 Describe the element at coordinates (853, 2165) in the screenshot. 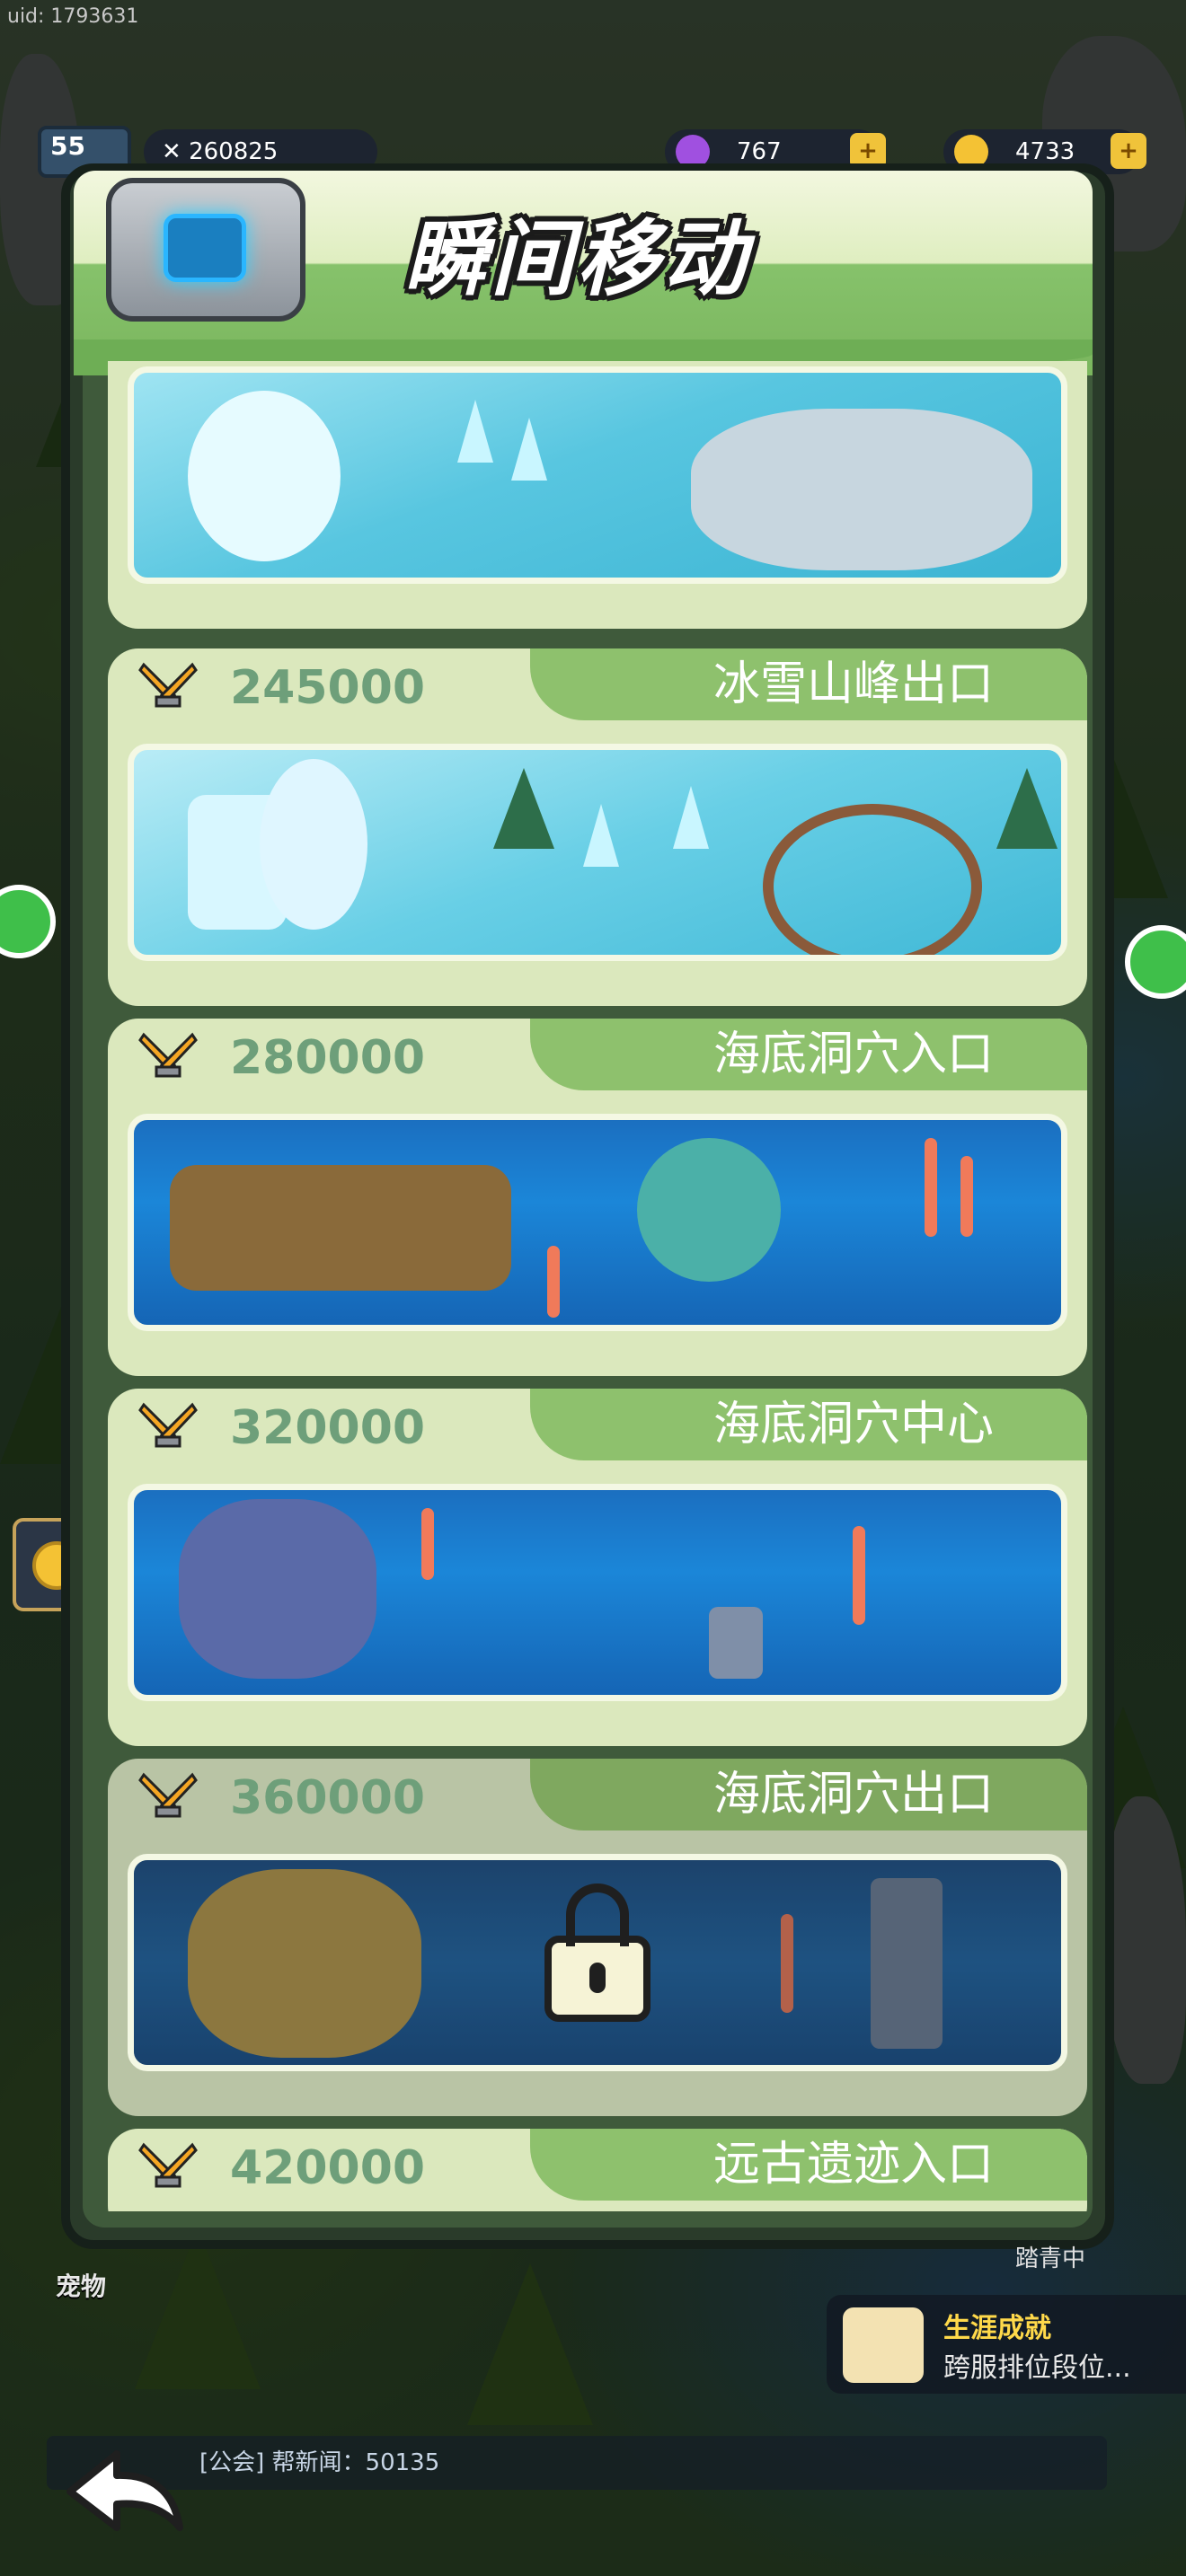

I see `location-name: 远古遗迹入口` at that location.